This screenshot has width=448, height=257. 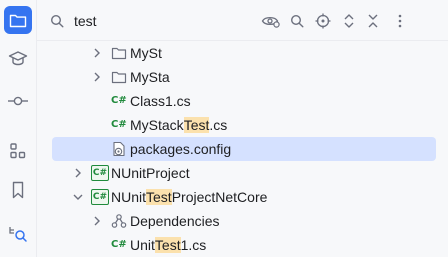 I want to click on tree-row-nunitproject: C# NUnitProject, so click(x=242, y=173).